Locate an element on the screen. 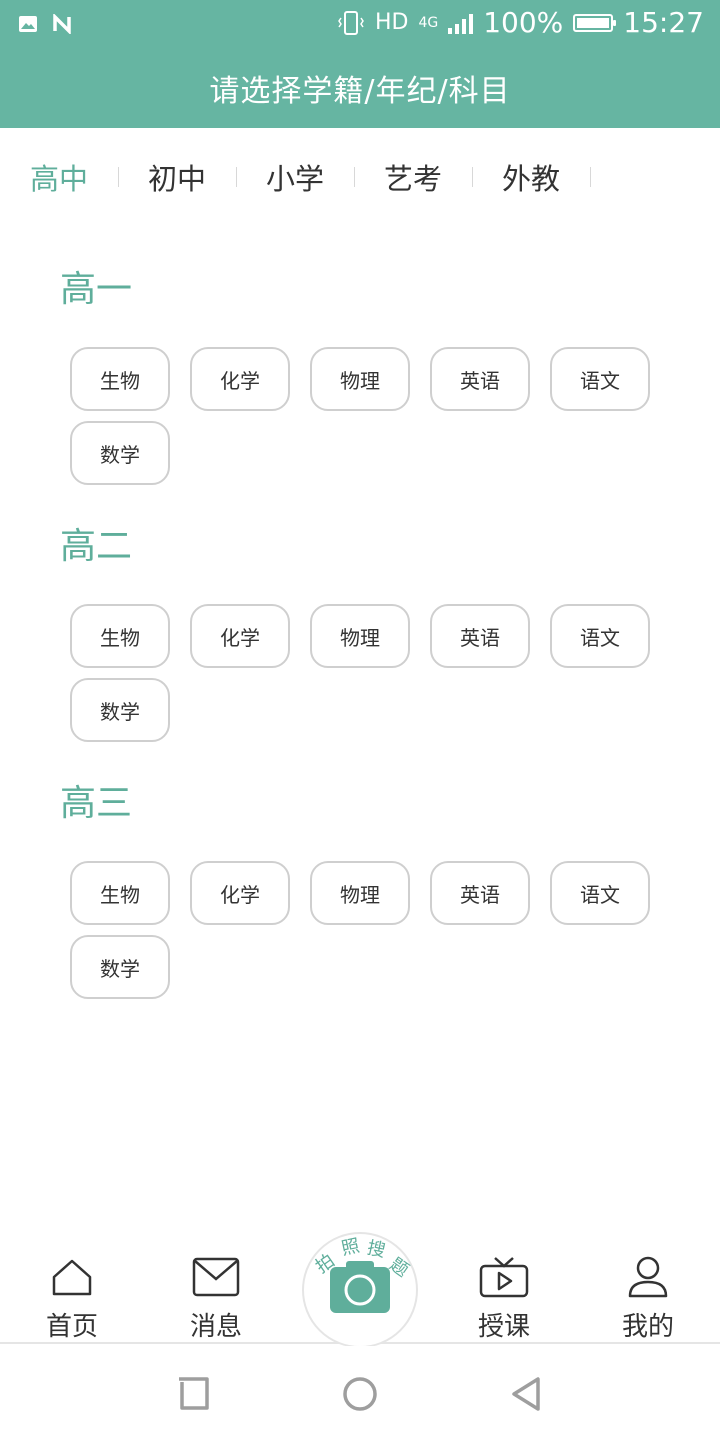 Image resolution: width=720 pixels, height=1440 pixels. photo-search-button: 拍 照 搜 题 is located at coordinates (360, 1290).